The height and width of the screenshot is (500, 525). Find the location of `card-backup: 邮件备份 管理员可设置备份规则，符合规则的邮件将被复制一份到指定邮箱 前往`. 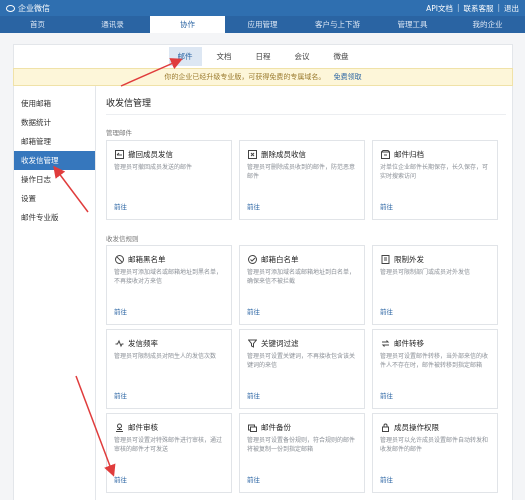

card-backup: 邮件备份 管理员可设置备份规则，符合规则的邮件将被复制一份到指定邮箱 前往 is located at coordinates (302, 453).